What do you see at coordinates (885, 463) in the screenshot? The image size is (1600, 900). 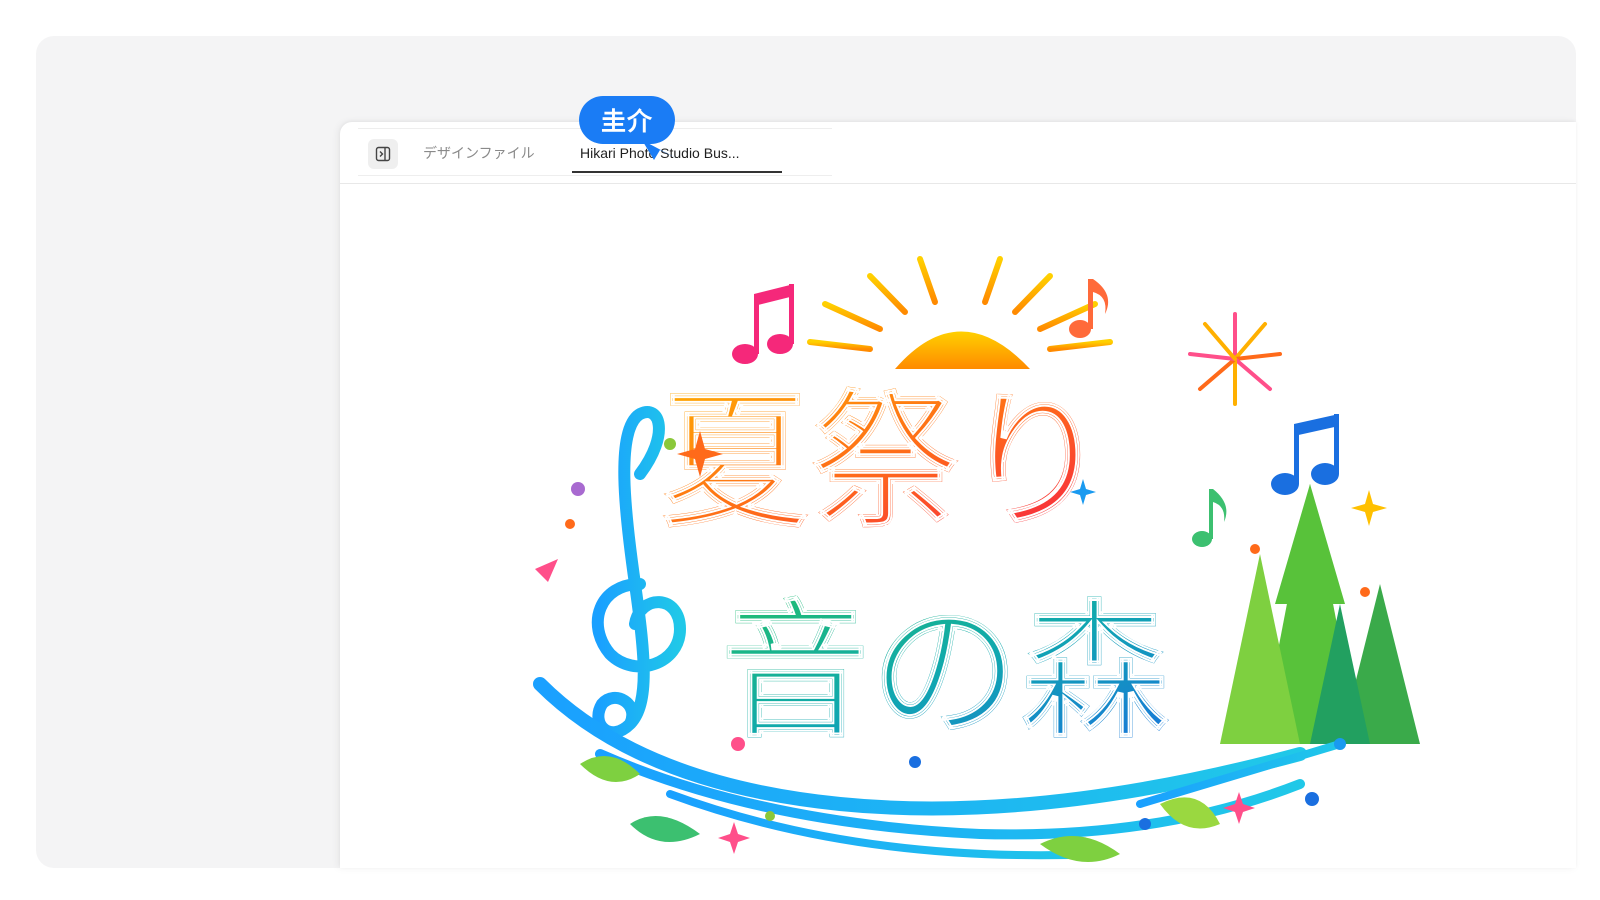 I see `artwork-title-line1: 夏祭り` at bounding box center [885, 463].